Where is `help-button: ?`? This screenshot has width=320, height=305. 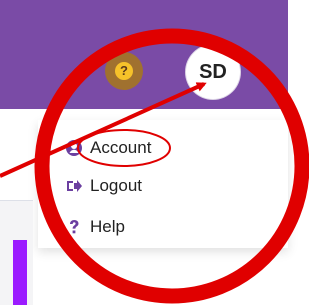 help-button: ? is located at coordinates (124, 71).